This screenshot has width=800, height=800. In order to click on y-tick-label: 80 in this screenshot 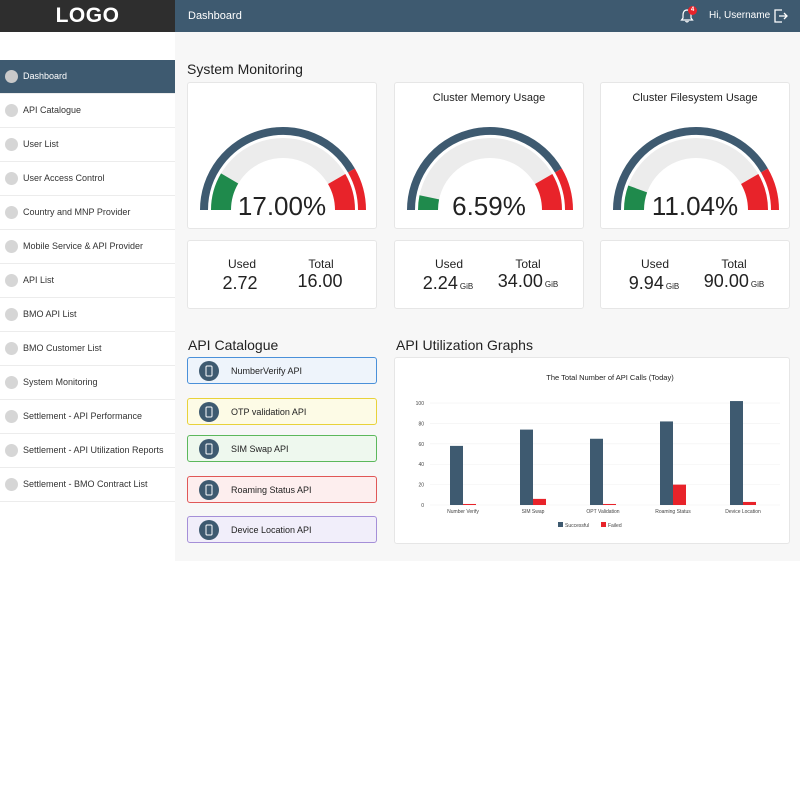, I will do `click(421, 424)`.